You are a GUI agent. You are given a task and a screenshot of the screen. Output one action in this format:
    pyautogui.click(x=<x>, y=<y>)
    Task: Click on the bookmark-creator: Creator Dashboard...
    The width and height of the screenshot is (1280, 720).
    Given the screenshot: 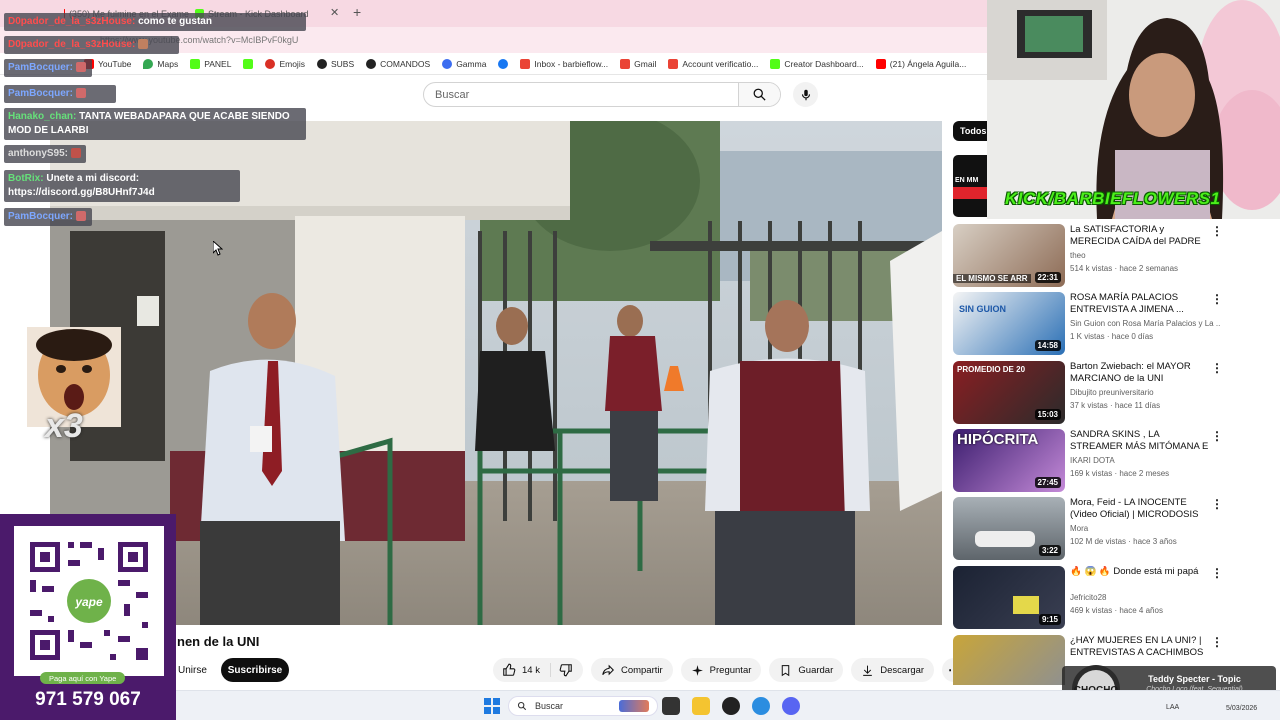 What is the action you would take?
    pyautogui.click(x=817, y=63)
    